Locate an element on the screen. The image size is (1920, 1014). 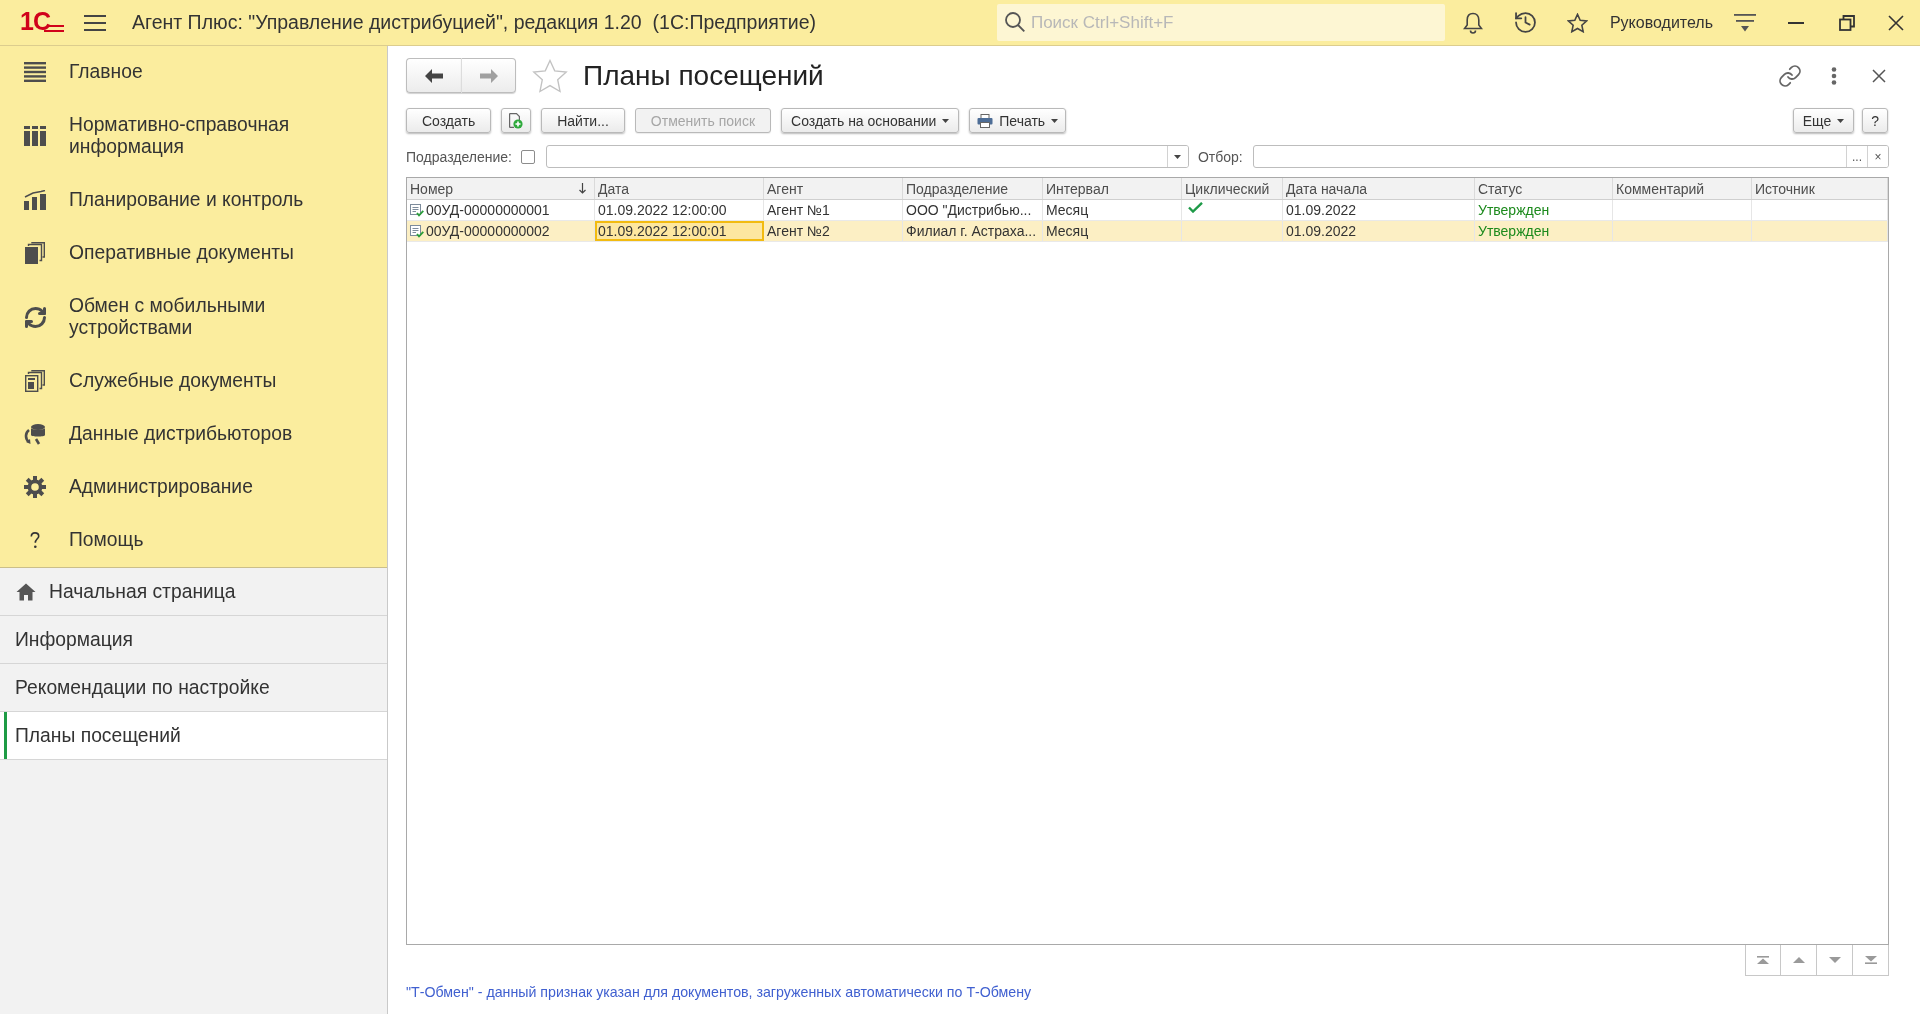
window-title: Агент Плюс: "Управление дистрибуцией", редакция 1.20 (1С:Предприятие) is located at coordinates (474, 22).